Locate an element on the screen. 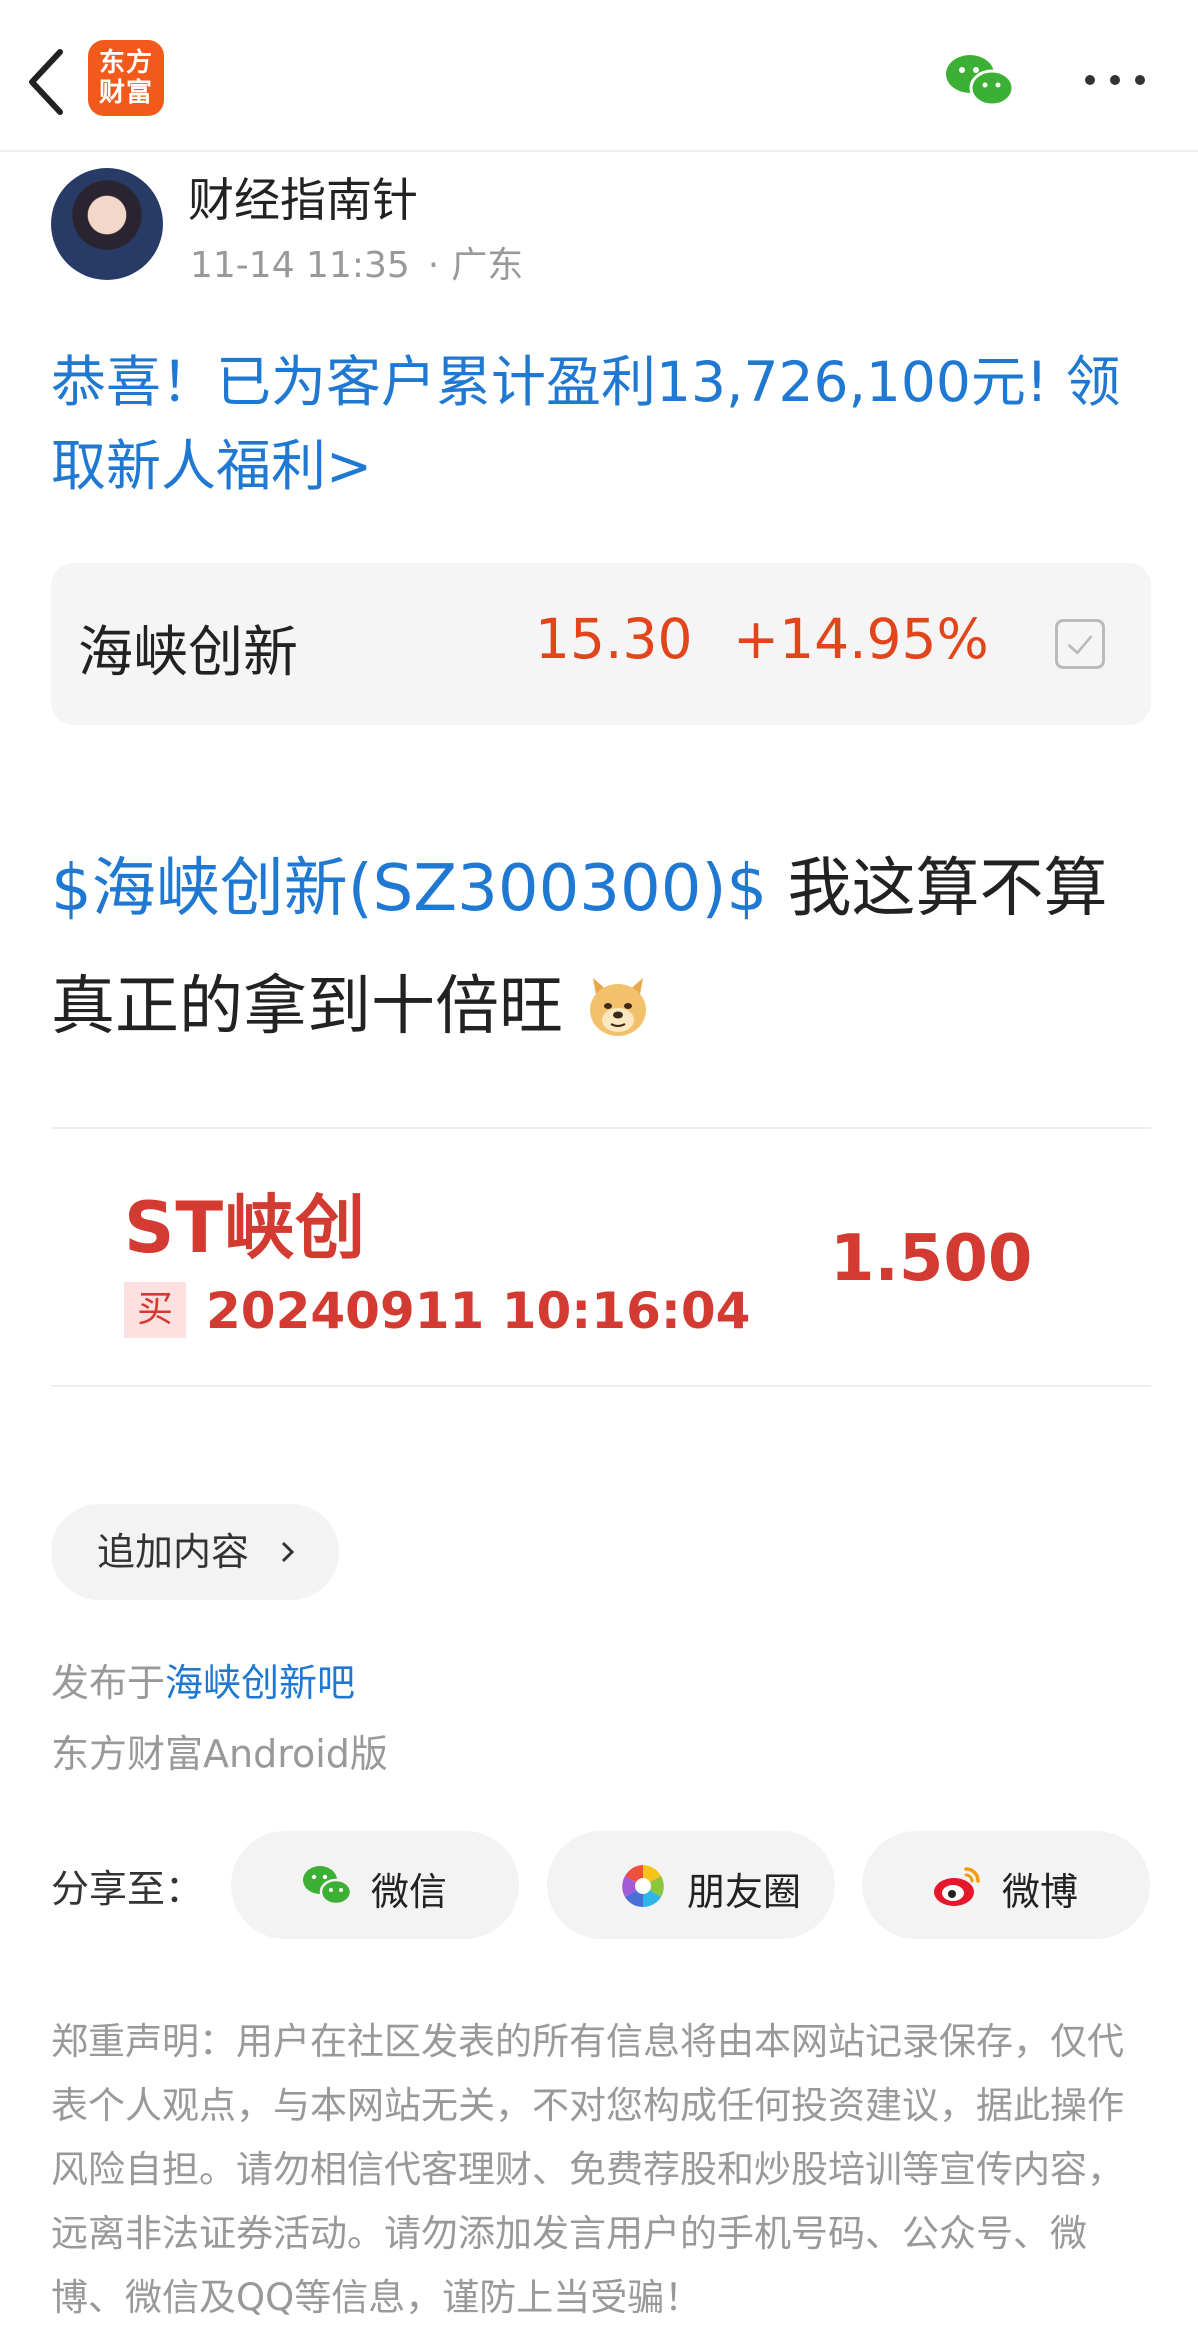 The width and height of the screenshot is (1198, 2349). avatar is located at coordinates (107, 224).